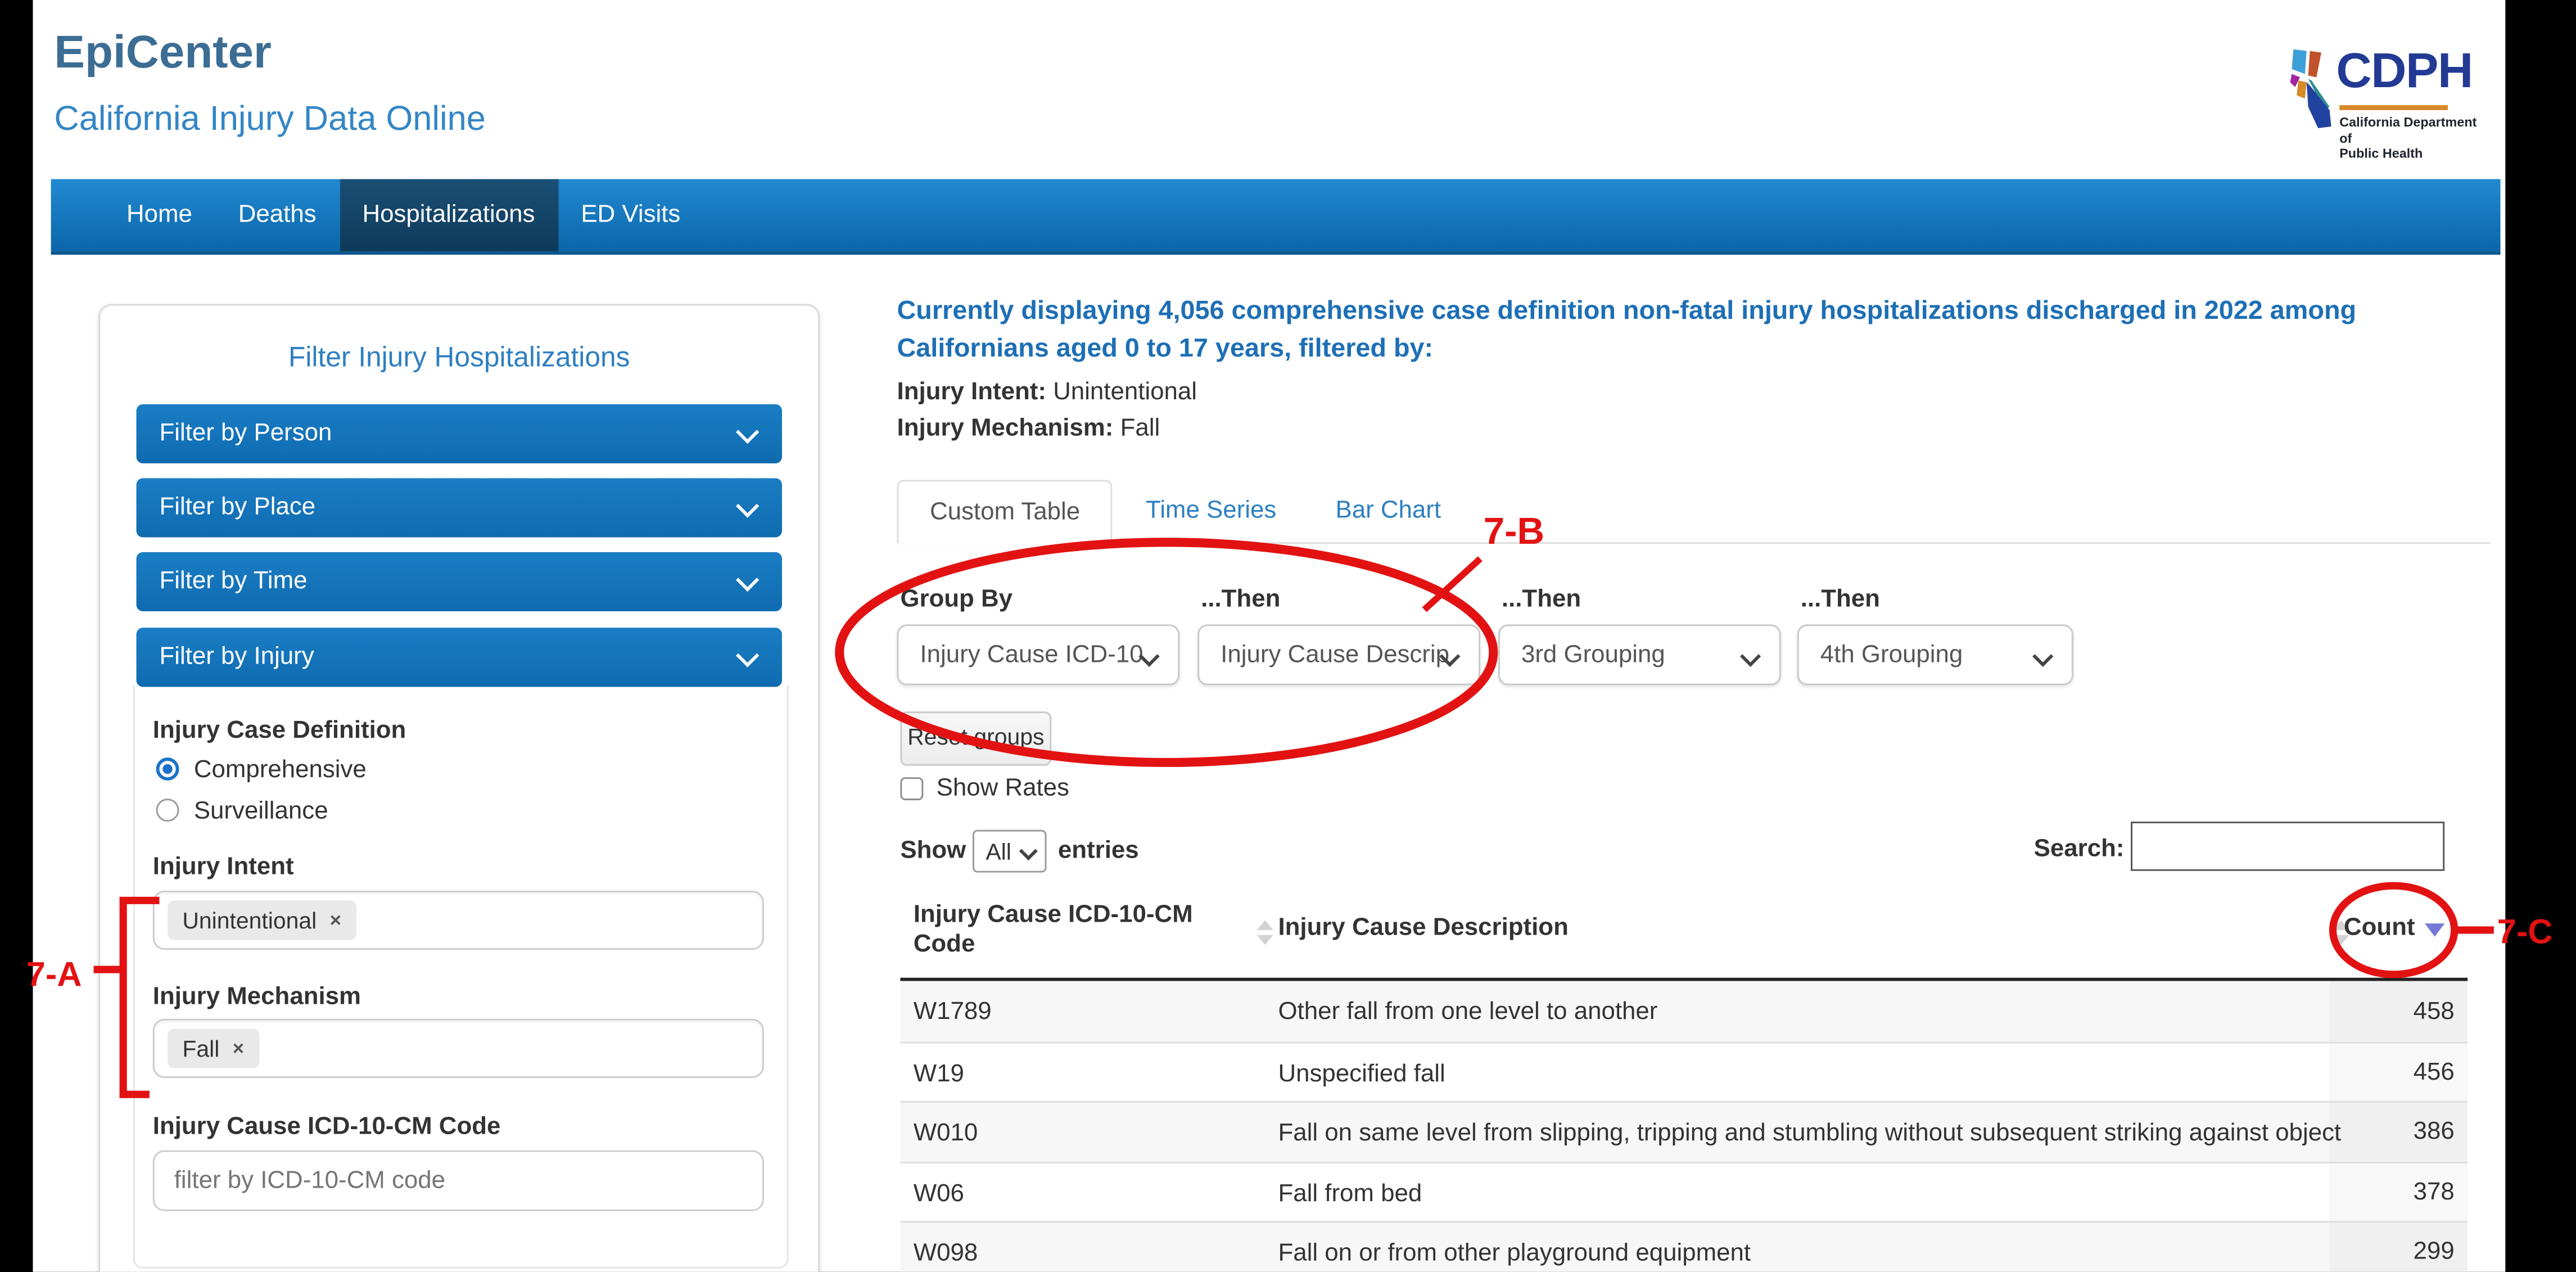 The height and width of the screenshot is (1272, 2576). I want to click on search-label: Search:, so click(2079, 849).